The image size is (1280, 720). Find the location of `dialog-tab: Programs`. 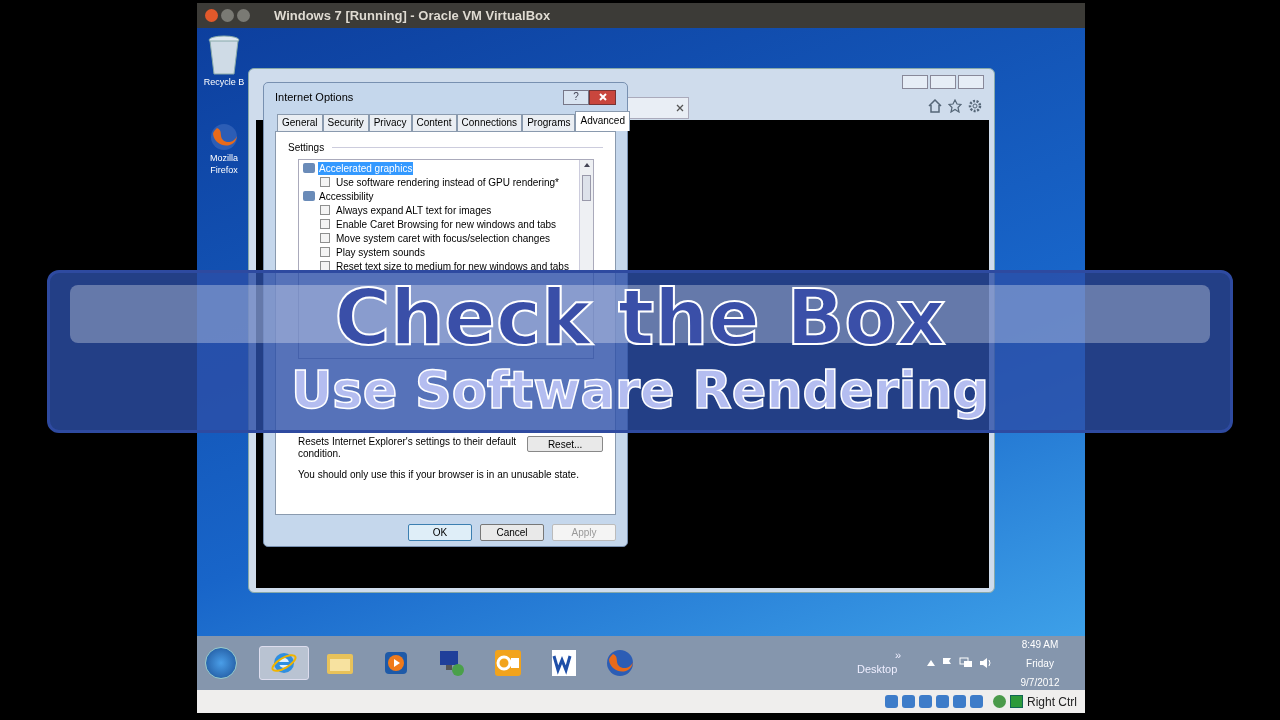

dialog-tab: Programs is located at coordinates (549, 122).